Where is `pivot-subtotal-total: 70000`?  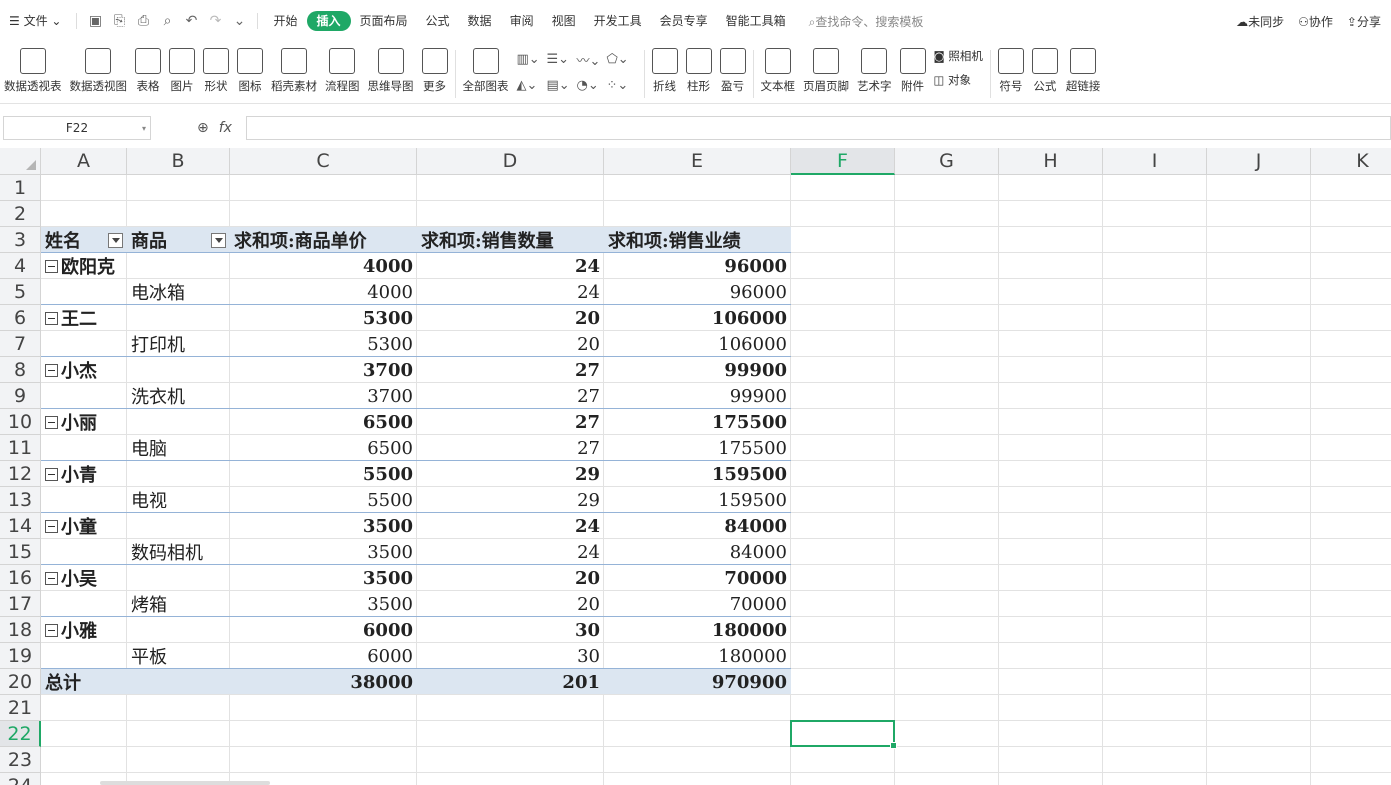 pivot-subtotal-total: 70000 is located at coordinates (697, 578).